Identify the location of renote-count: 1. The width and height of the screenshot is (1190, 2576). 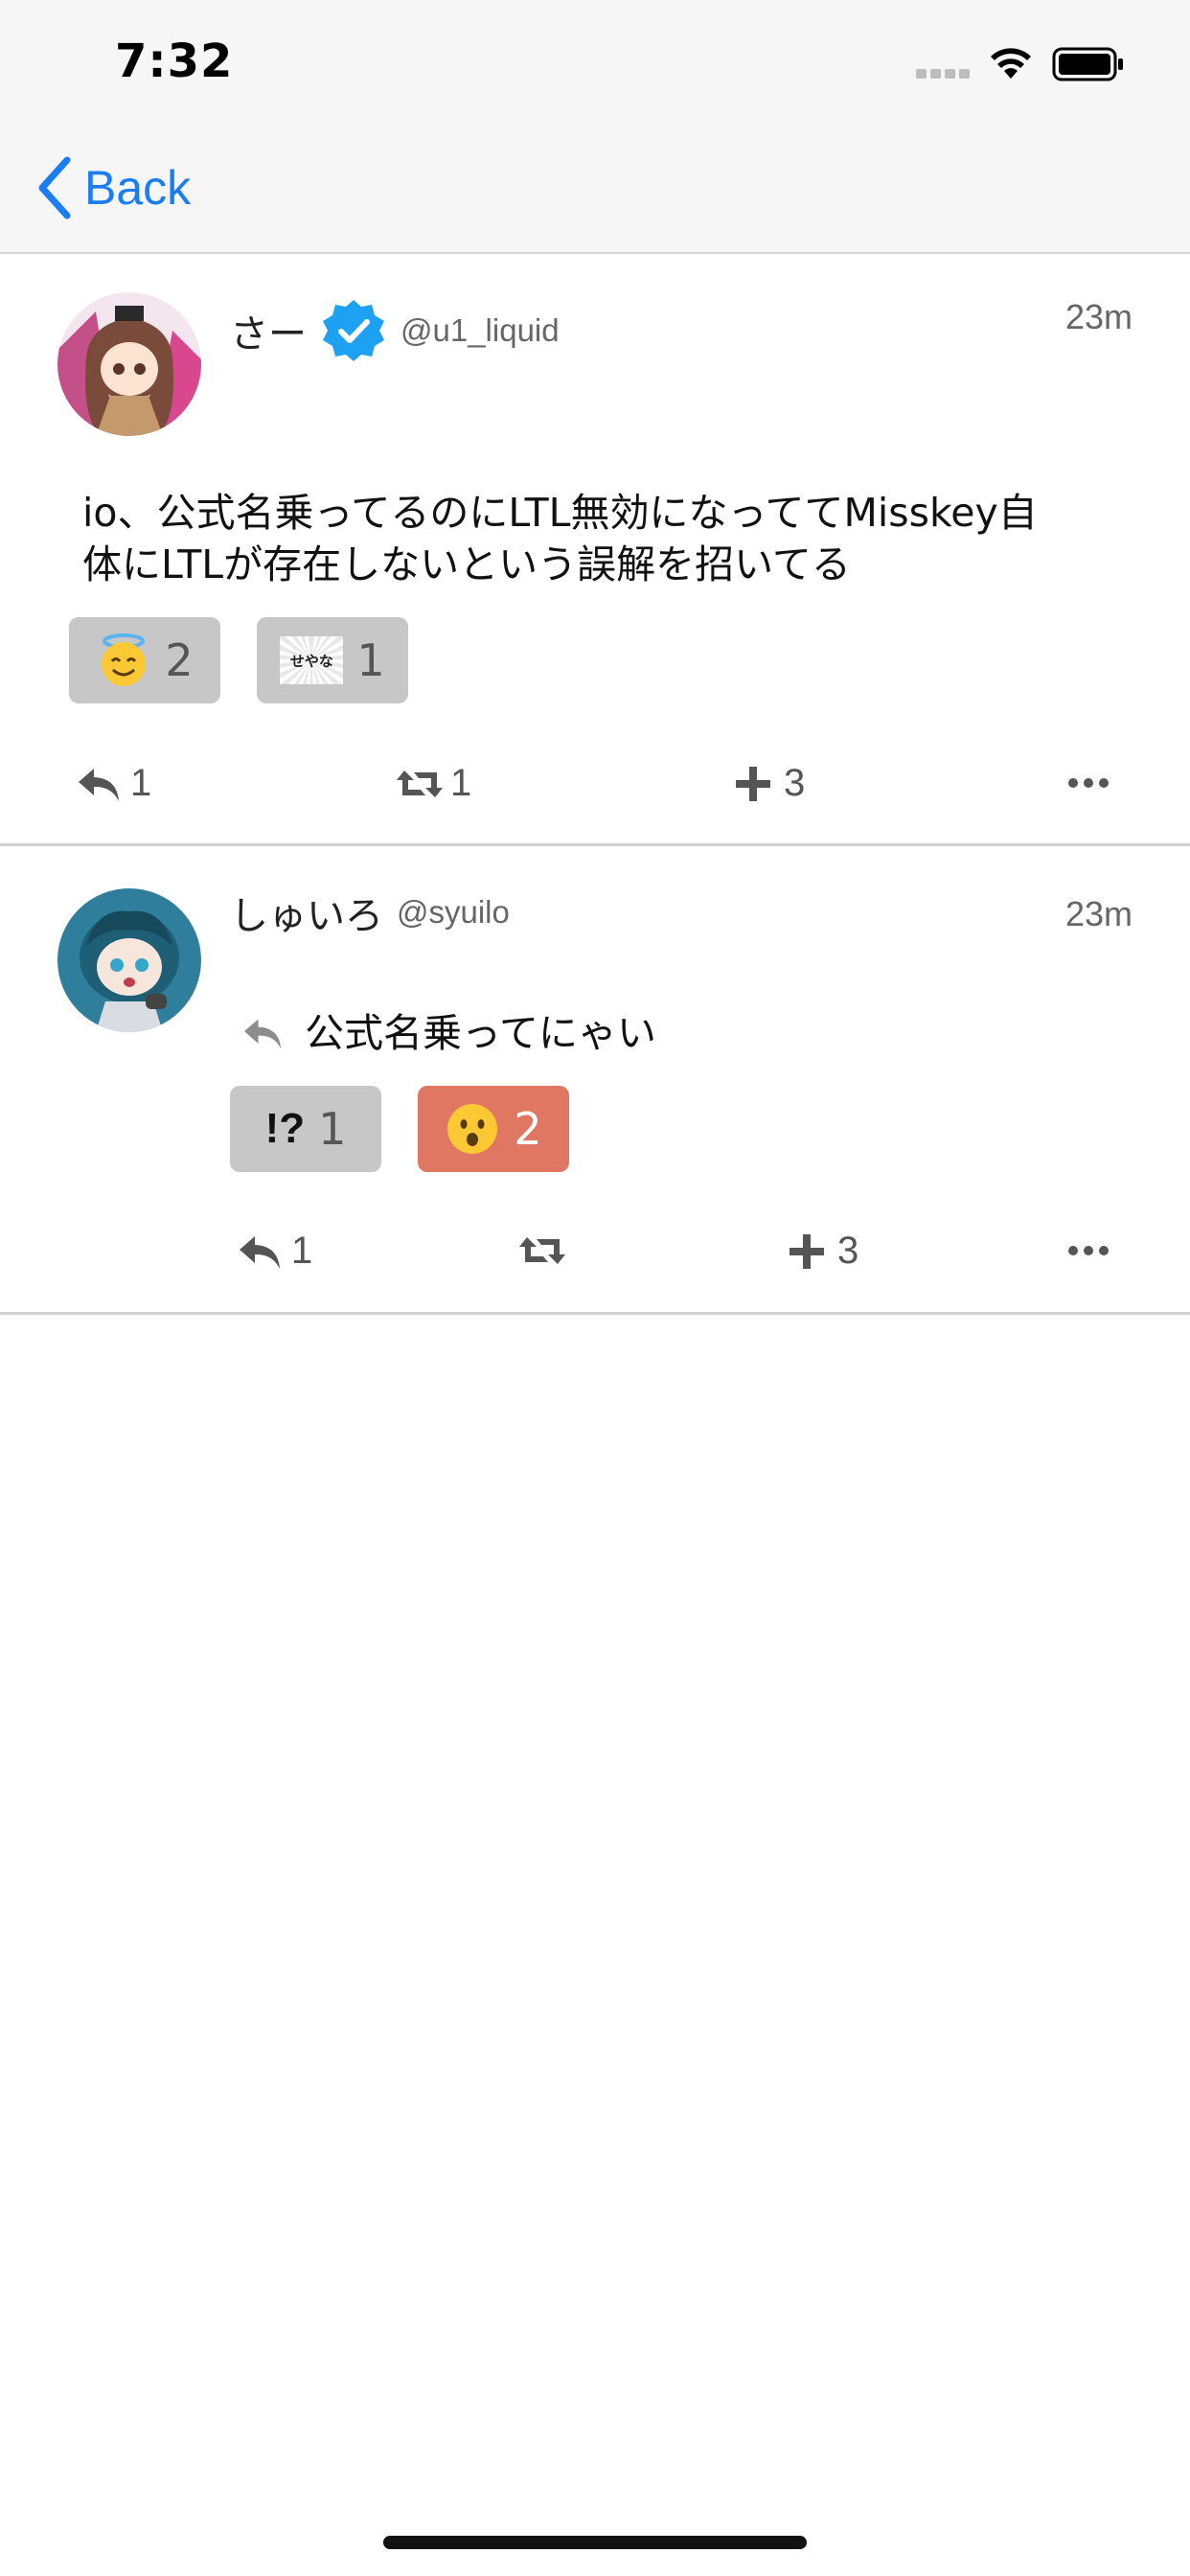
(461, 783).